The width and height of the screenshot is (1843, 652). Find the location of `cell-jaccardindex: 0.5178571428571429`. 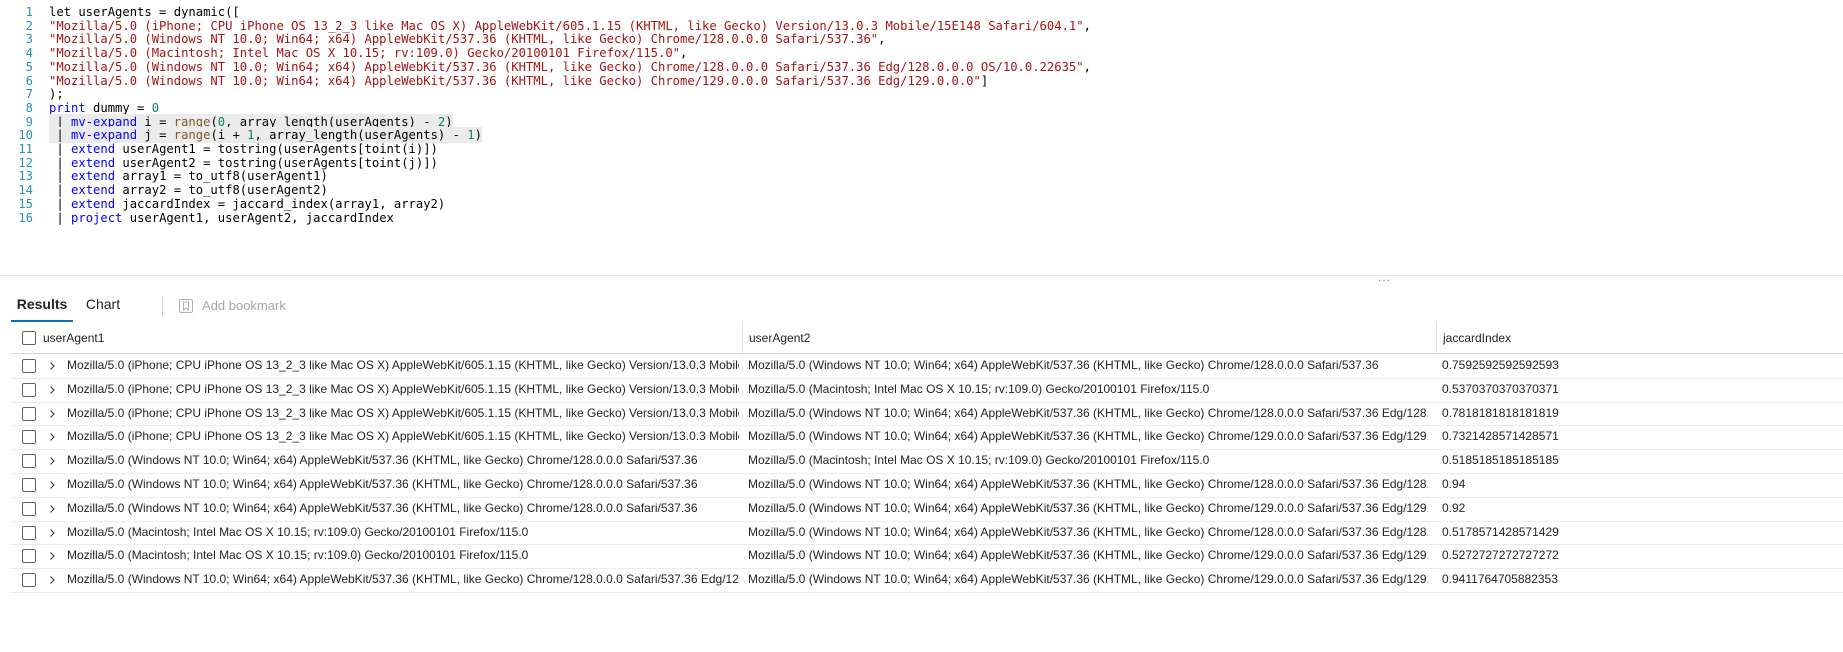

cell-jaccardindex: 0.5178571428571429 is located at coordinates (1642, 533).